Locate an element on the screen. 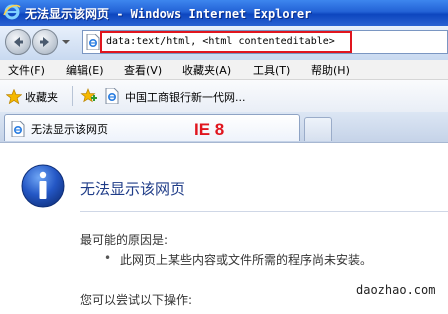 This screenshot has height=314, width=448. navigation-bar: data:text/html, <html contenteditable> is located at coordinates (224, 43).